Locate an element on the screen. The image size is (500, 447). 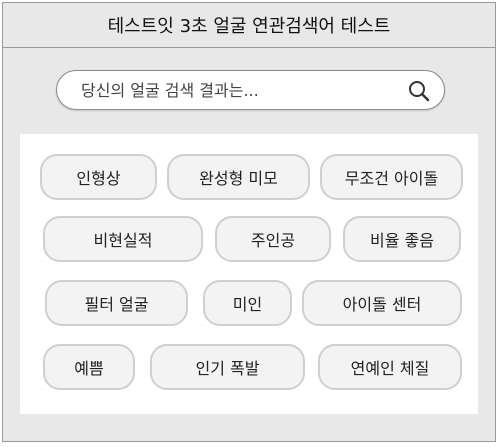
title-bar: 테스트잇 3초 얼굴 연관검색어 테스트 is located at coordinates (249, 25).